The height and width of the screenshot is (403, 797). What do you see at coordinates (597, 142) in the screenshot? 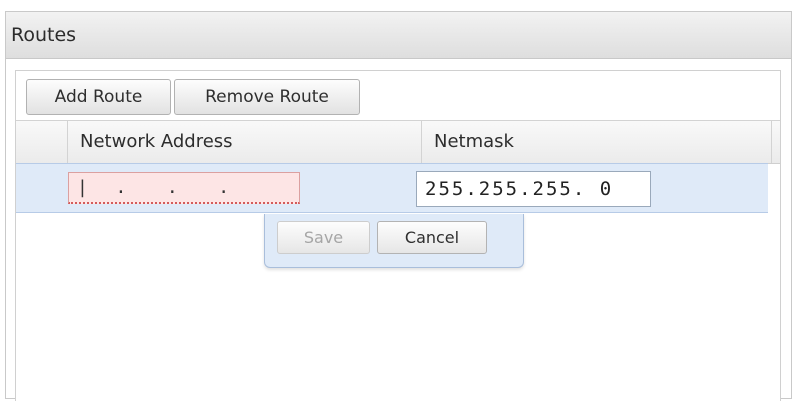
I see `column-header-netmask: Netmask` at bounding box center [597, 142].